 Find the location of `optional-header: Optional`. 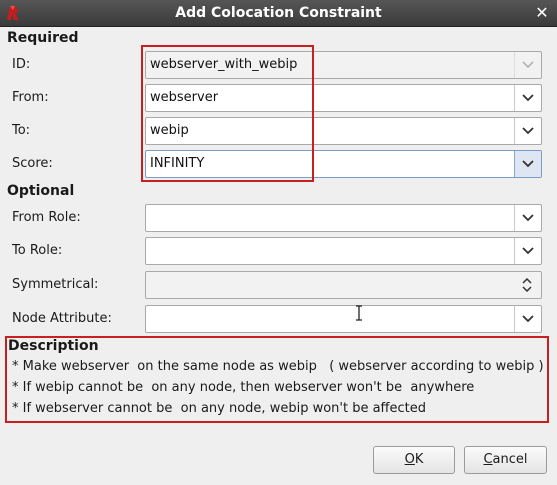

optional-header: Optional is located at coordinates (41, 191).